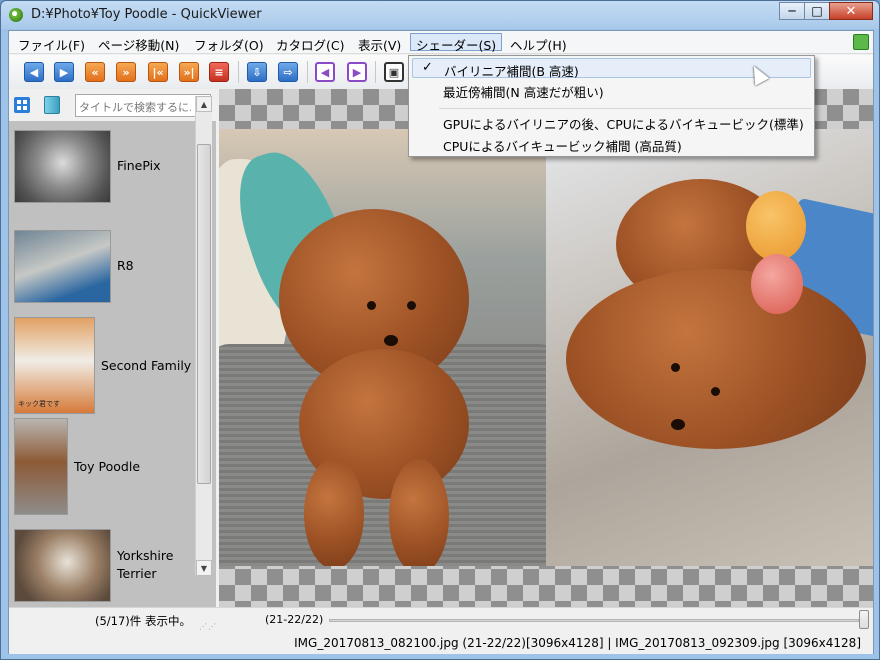 The height and width of the screenshot is (660, 880). What do you see at coordinates (623, 124) in the screenshot?
I see `menu-item-label: GPUによるバイリニアの後、CPUによるバイキュービック(標準)` at bounding box center [623, 124].